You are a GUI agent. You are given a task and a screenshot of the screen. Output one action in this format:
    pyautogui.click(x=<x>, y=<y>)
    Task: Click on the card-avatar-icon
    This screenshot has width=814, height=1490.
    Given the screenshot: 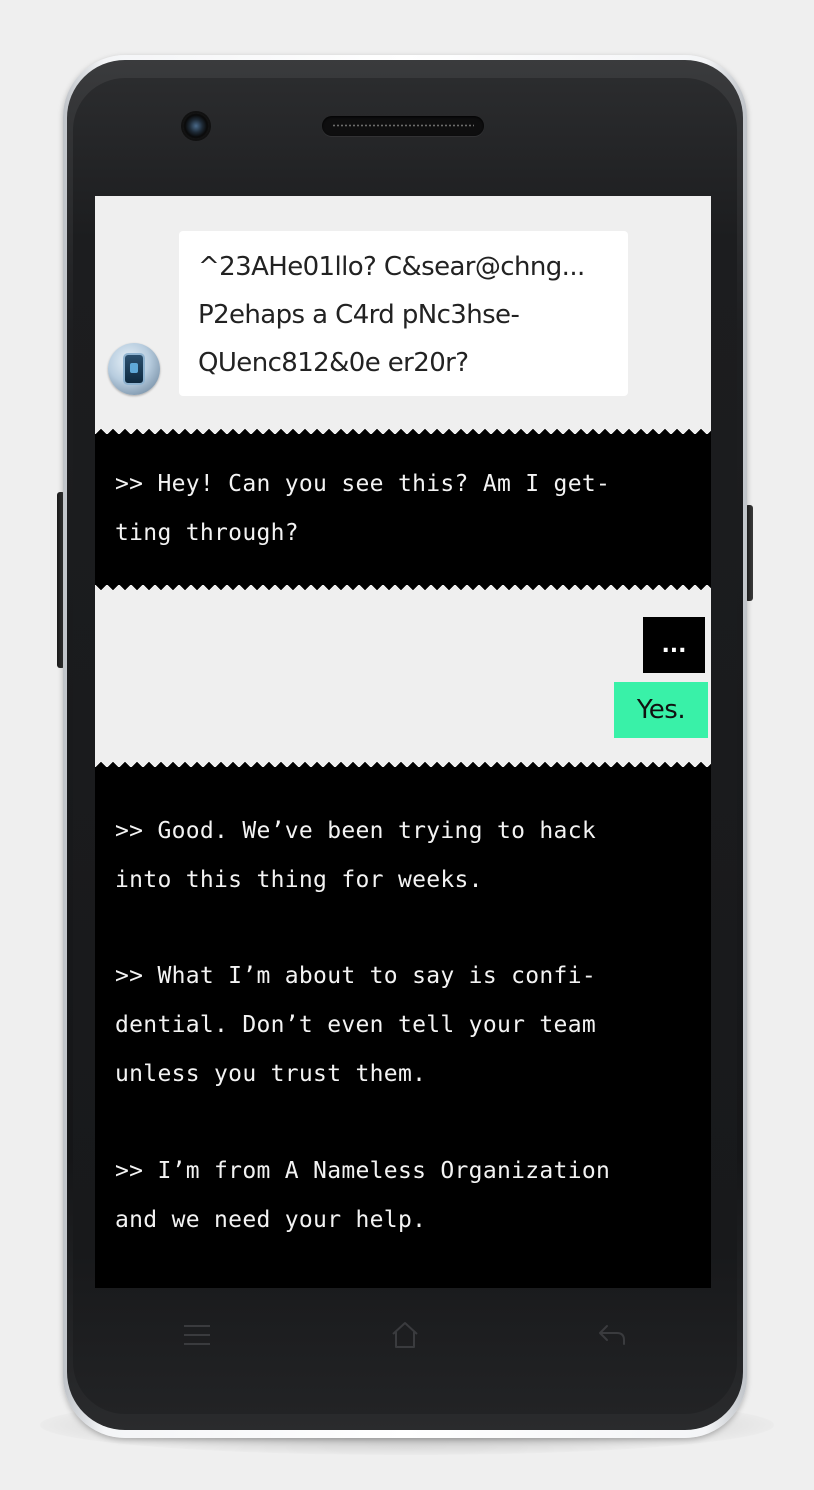 What is the action you would take?
    pyautogui.click(x=134, y=369)
    